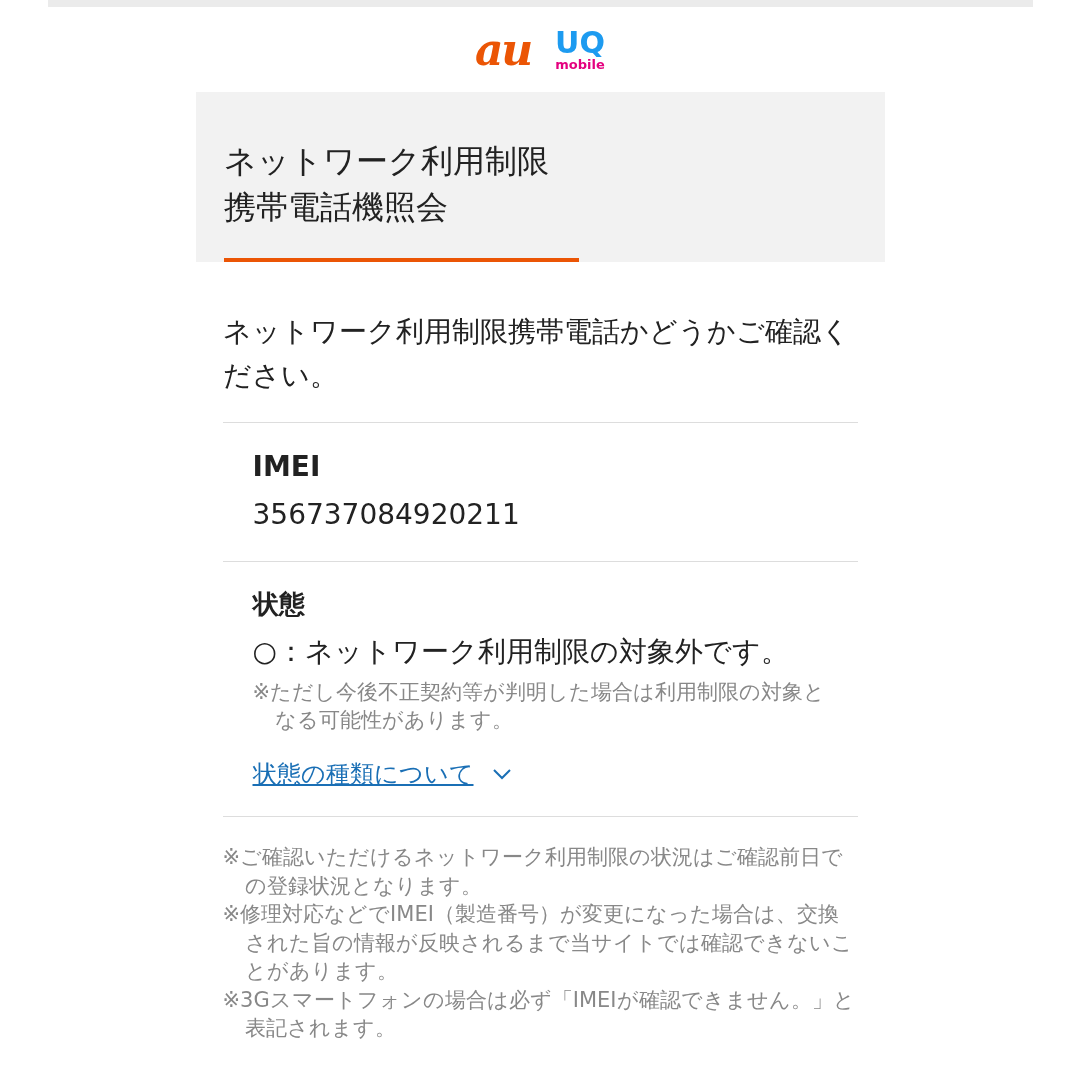  I want to click on footnote: ※ご確認いただけるネットワーク利用制限の状況はご確認前日での登録状況となります。, so click(533, 872).